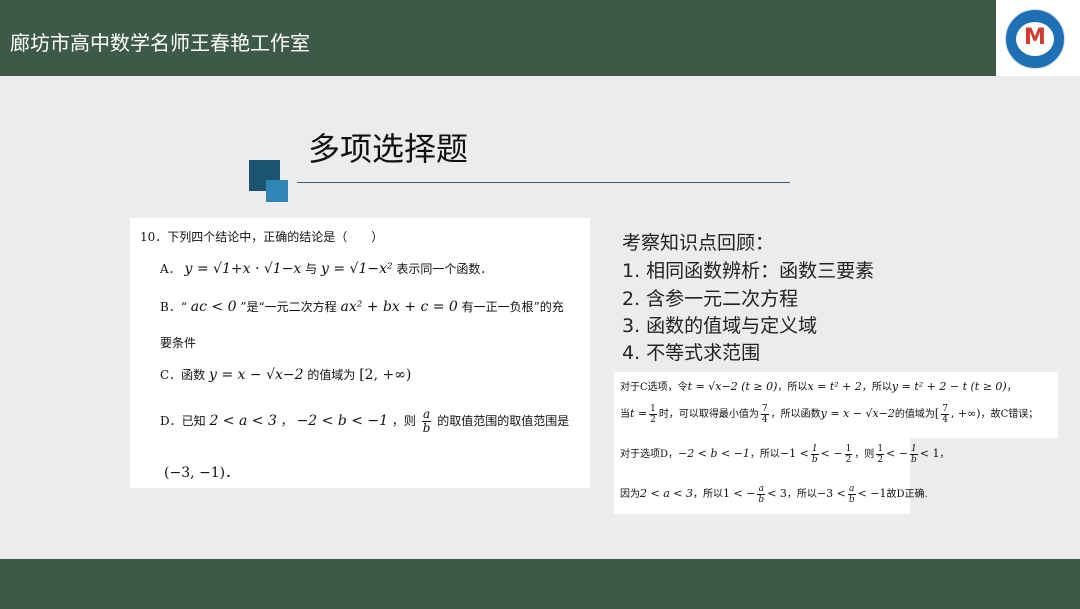 Image resolution: width=1080 pixels, height=609 pixels. Describe the element at coordinates (880, 454) in the screenshot. I see `sol-d-frac-3: 12` at that location.